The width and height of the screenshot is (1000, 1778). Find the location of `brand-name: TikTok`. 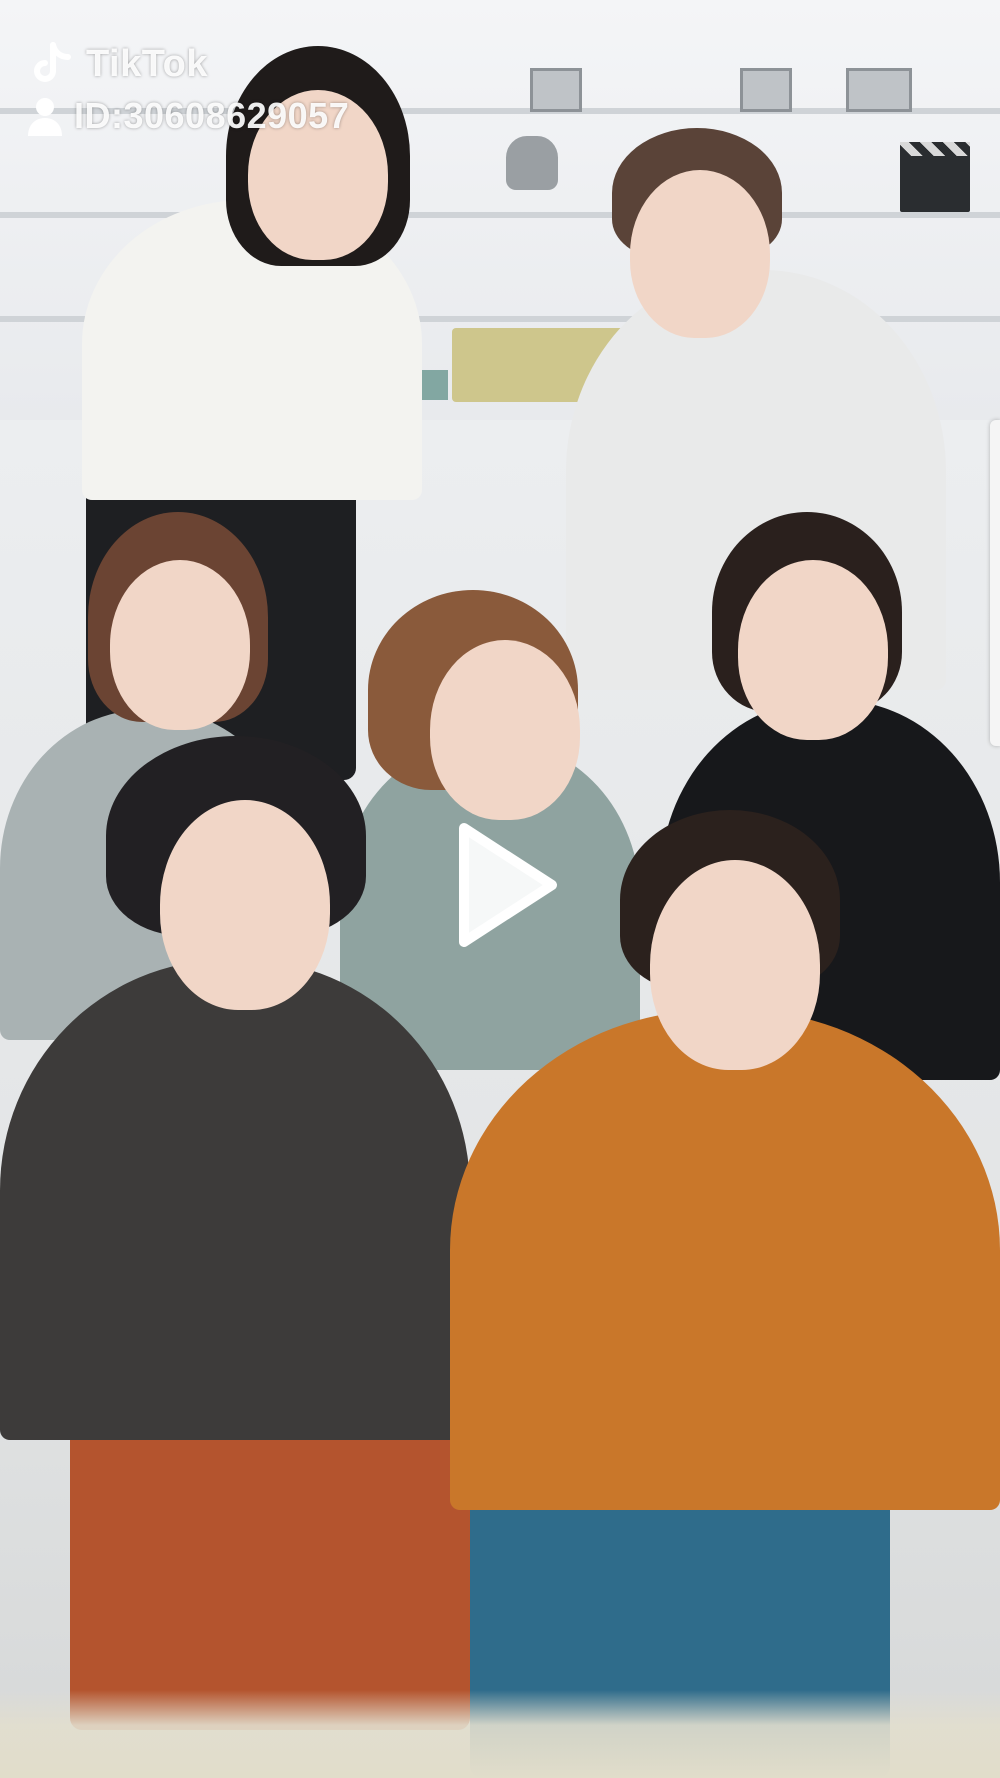

brand-name: TikTok is located at coordinates (147, 63).